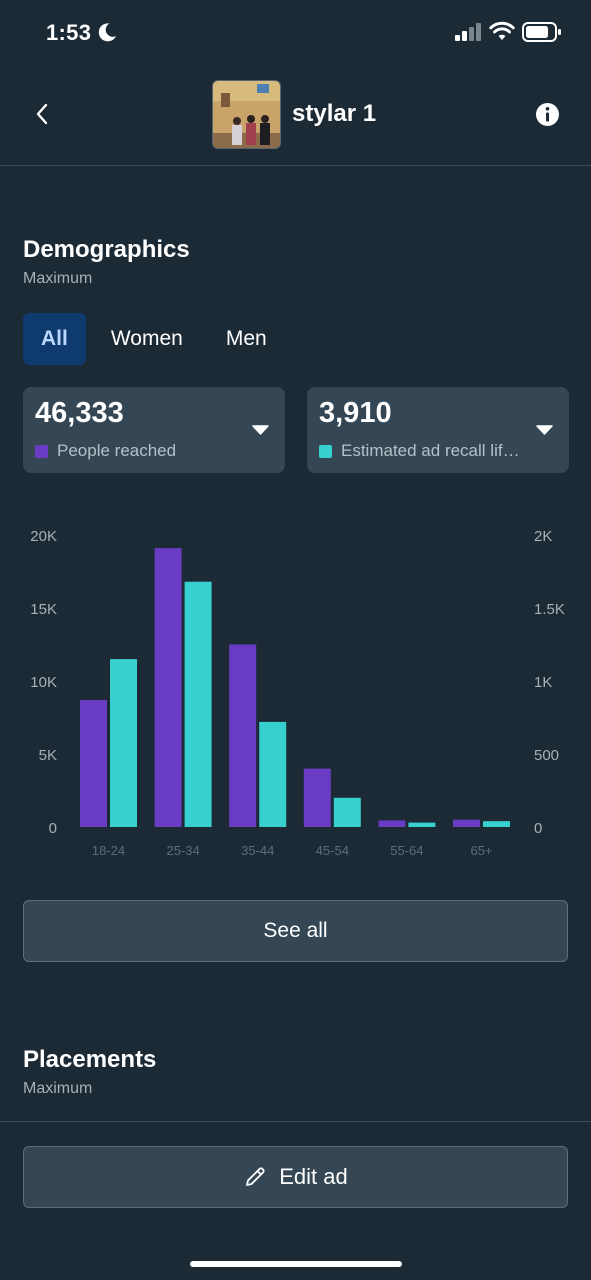 This screenshot has width=591, height=1280. Describe the element at coordinates (117, 450) in the screenshot. I see `people-reached-label: People reached` at that location.